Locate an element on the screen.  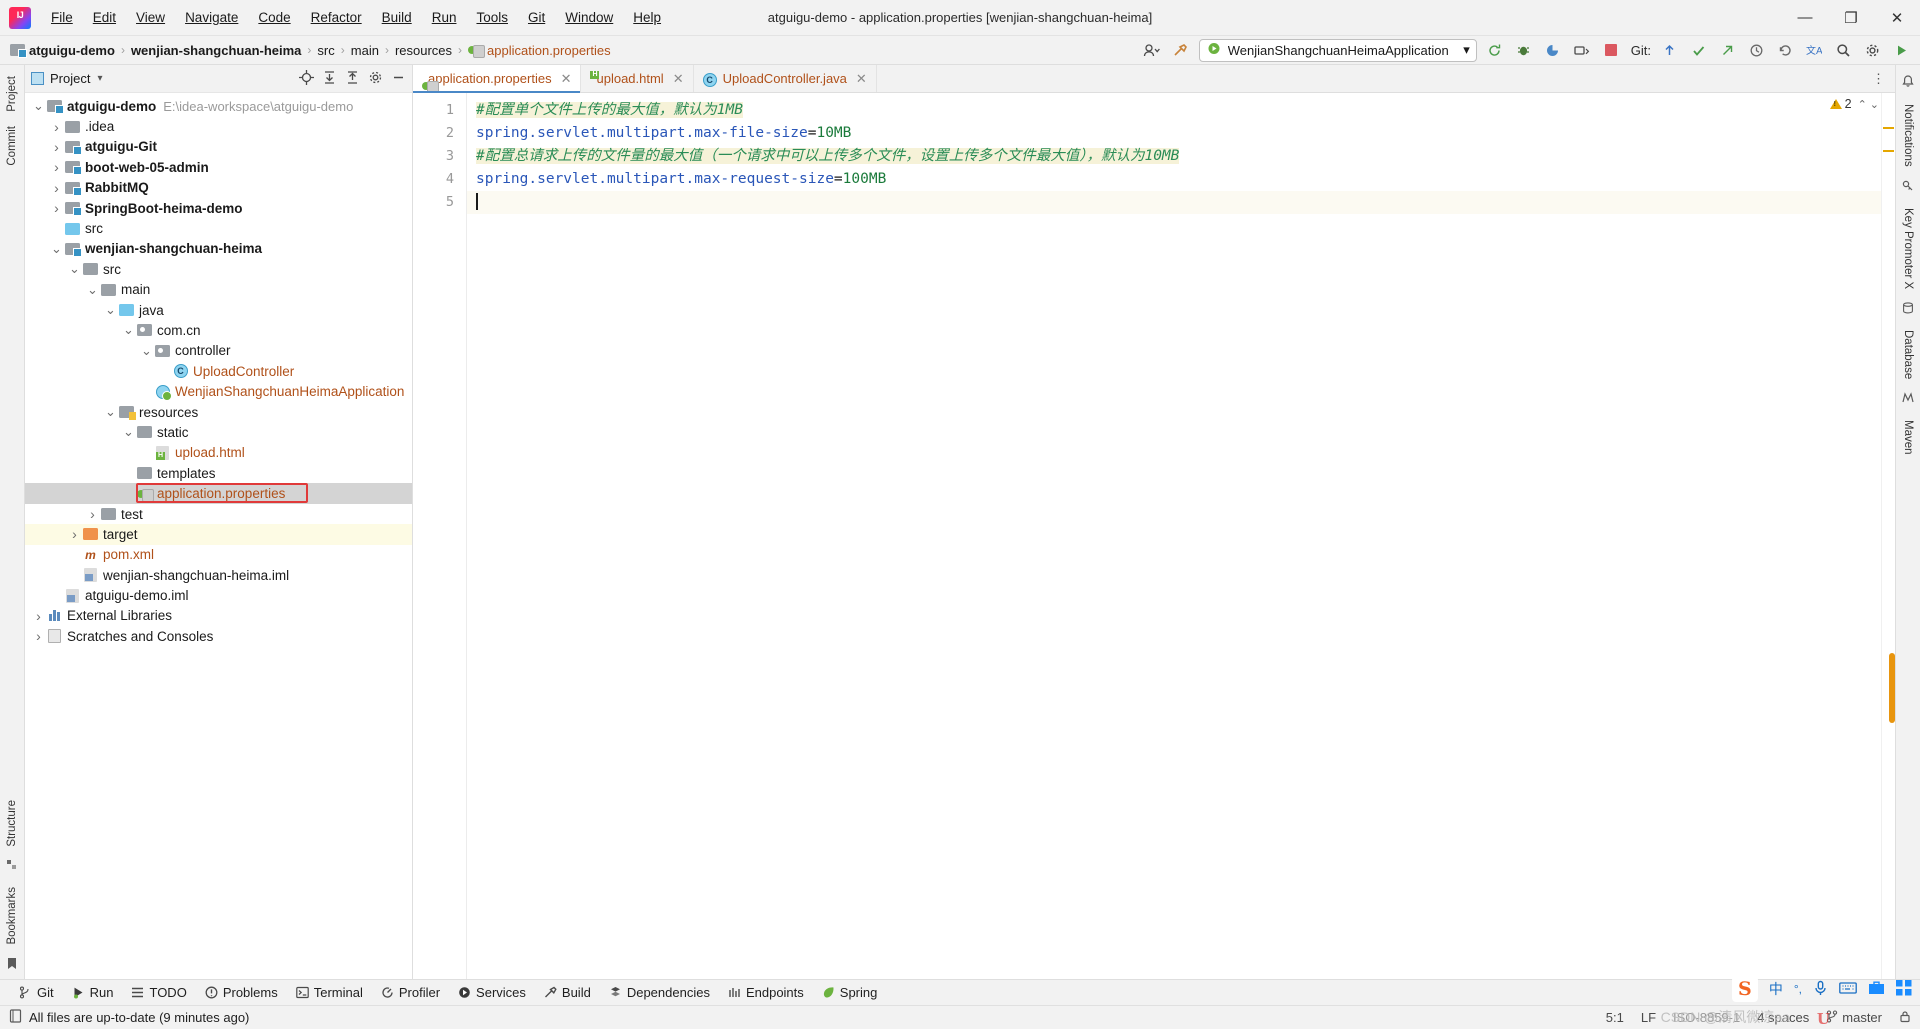
user-avatar-icon is located at coordinates (1152, 50).